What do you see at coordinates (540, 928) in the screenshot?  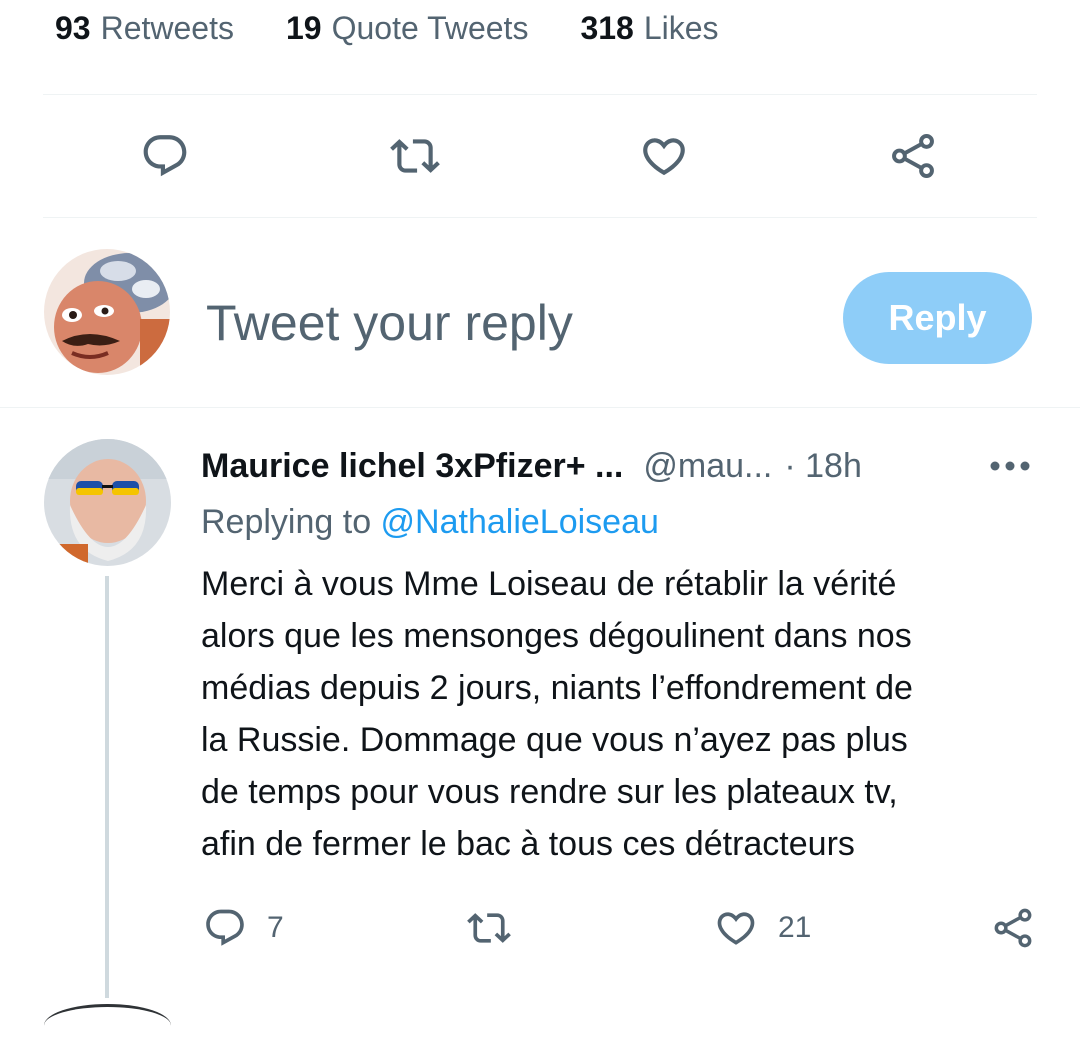 I see `reply-tweet-action-bar: 7 21` at bounding box center [540, 928].